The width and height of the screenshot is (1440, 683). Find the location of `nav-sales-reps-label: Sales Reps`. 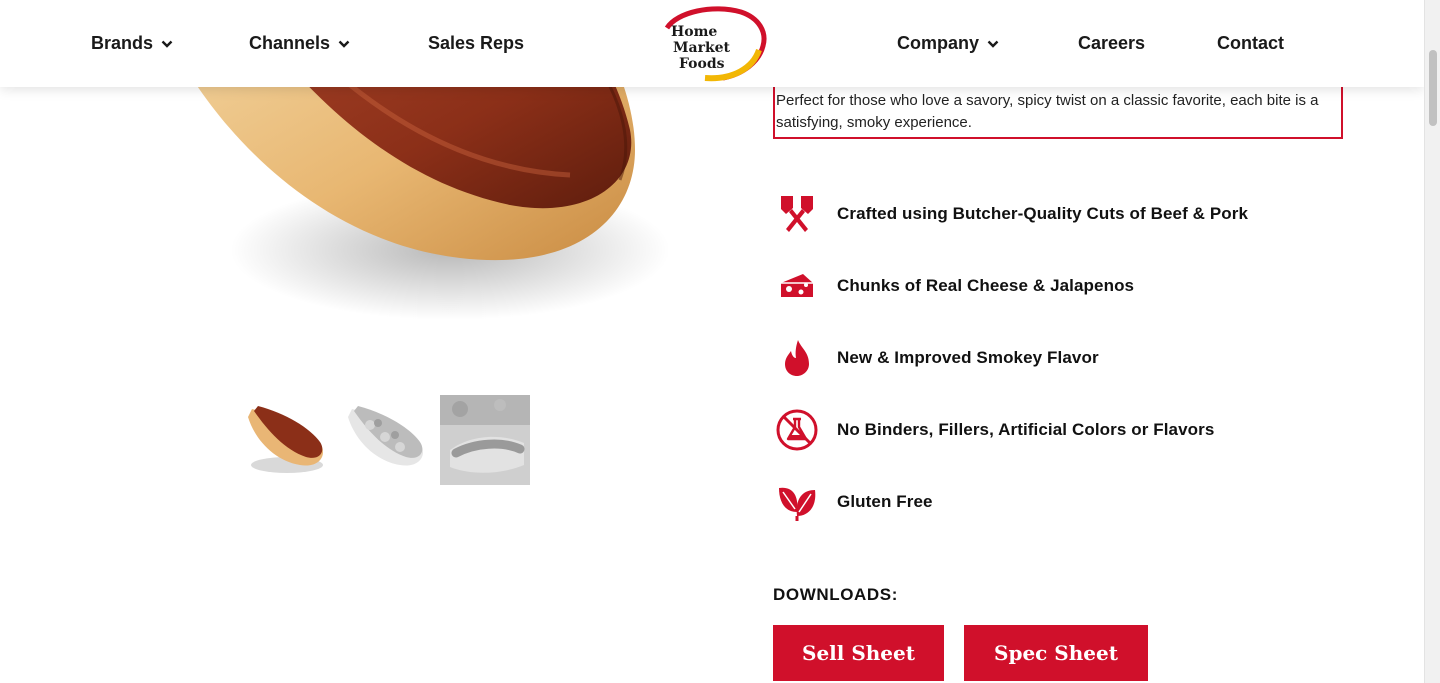

nav-sales-reps-label: Sales Reps is located at coordinates (476, 43).